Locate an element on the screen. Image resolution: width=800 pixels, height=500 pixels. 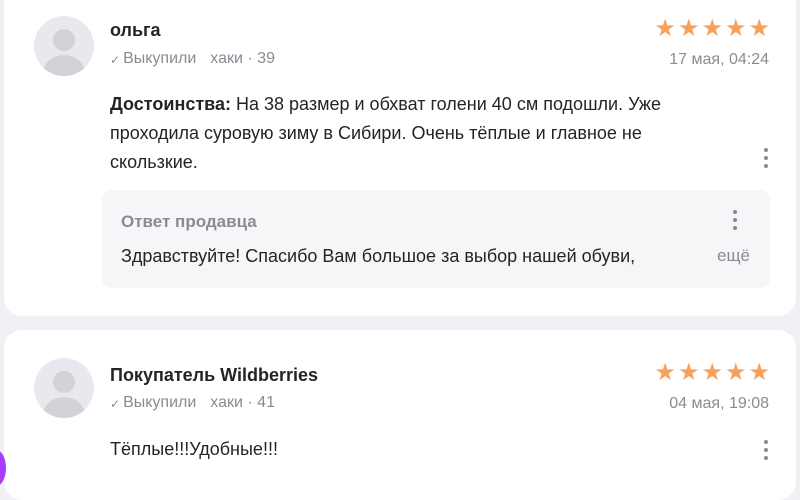
review-meta: ✓ Выкупили хаки · 41 is located at coordinates (192, 403).